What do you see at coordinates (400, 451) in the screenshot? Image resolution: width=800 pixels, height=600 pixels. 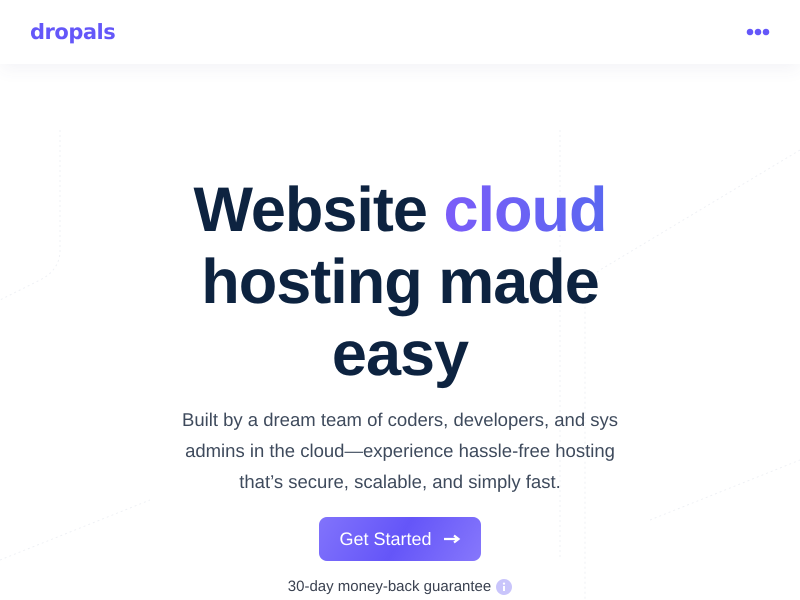 I see `description: Built by a dream team of coders, developers, and sys admins in the cloud—experience hassle-free hosting that’s secure, scalable, and simply fast.` at bounding box center [400, 451].